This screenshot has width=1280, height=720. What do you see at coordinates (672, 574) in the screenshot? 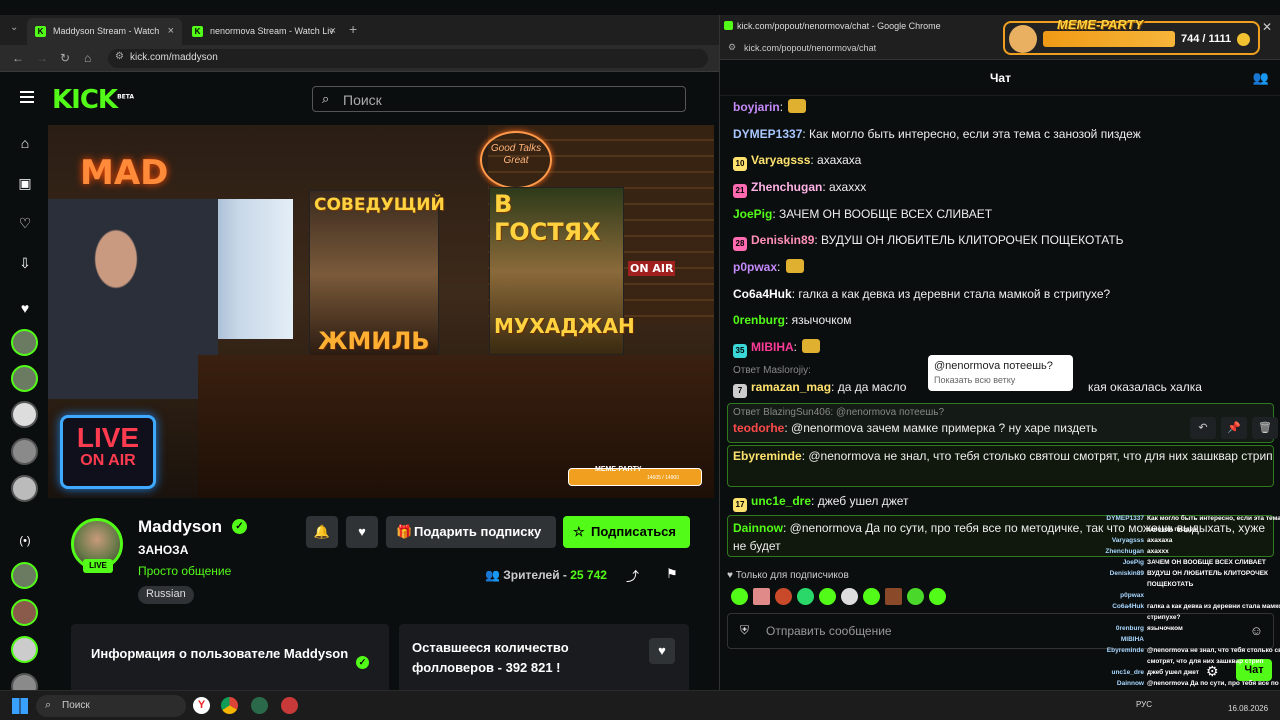
I see `clip-icon: ⚑` at bounding box center [672, 574].